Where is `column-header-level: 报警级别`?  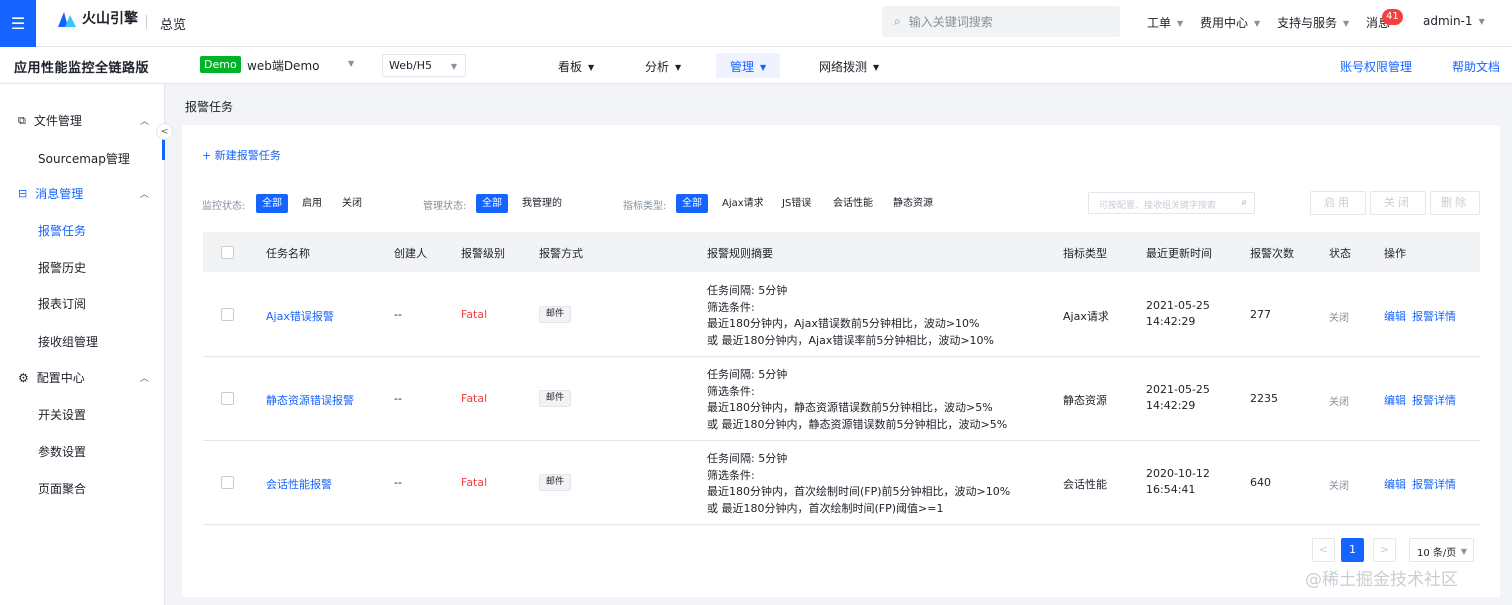
column-header-level: 报警级别 is located at coordinates (483, 253).